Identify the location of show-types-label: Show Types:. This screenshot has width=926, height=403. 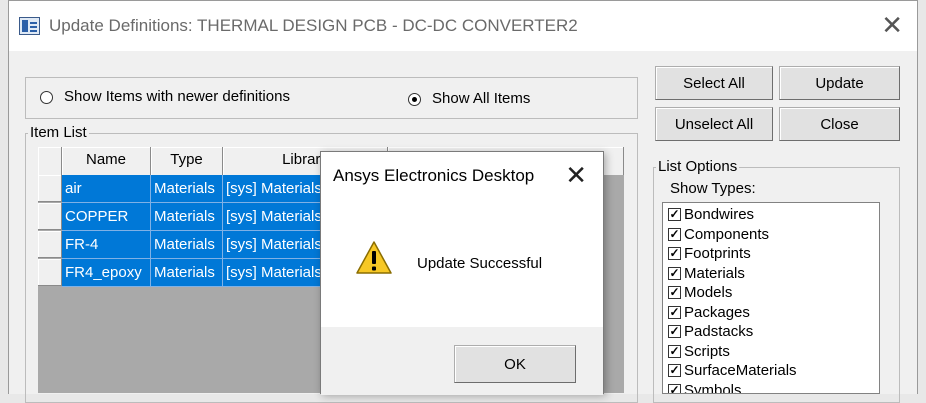
(713, 188).